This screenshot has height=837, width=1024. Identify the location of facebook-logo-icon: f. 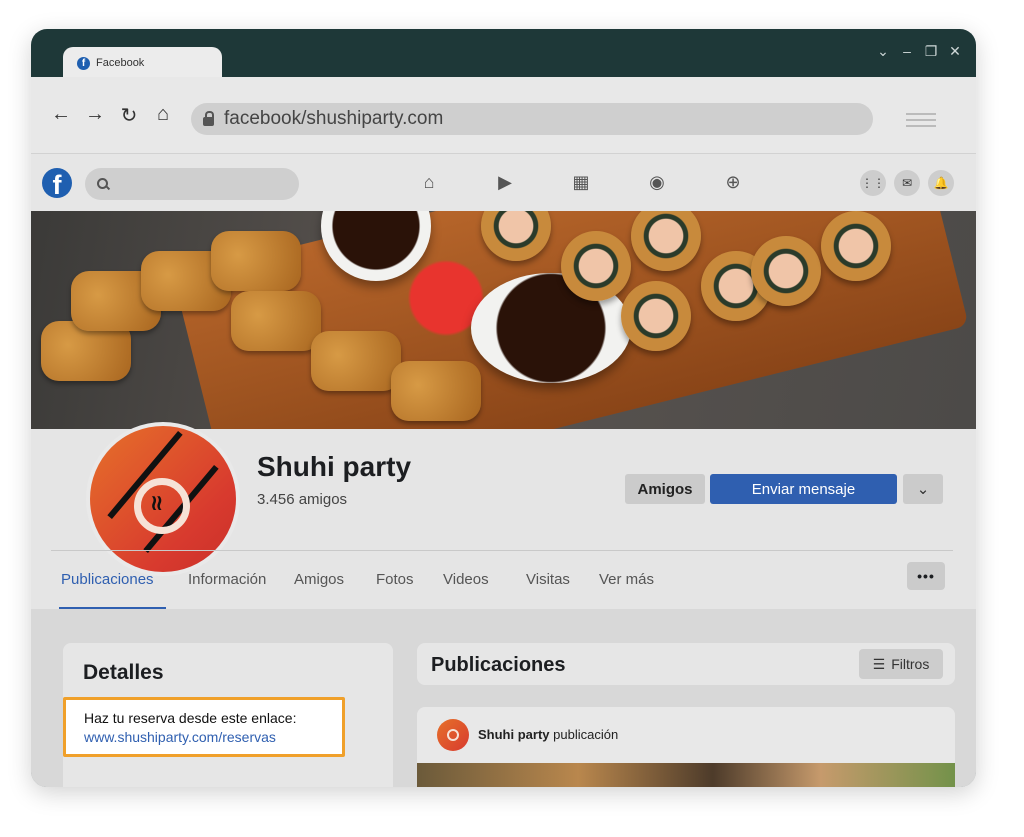
(57, 183).